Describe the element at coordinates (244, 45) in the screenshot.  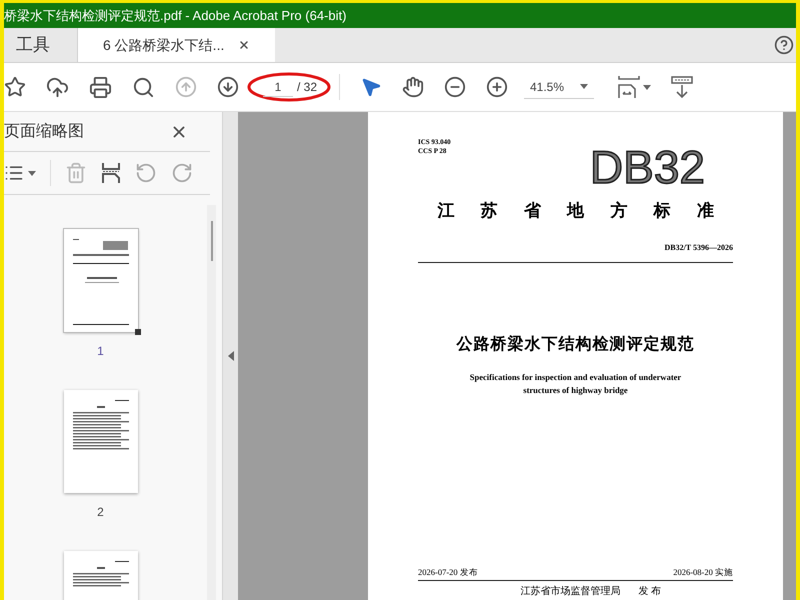
I see `close-icon` at that location.